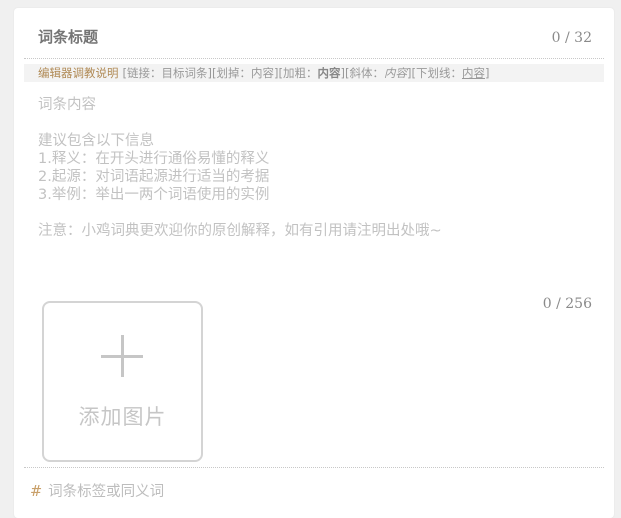  I want to click on bold-syntax-value: 内容, so click(329, 73).